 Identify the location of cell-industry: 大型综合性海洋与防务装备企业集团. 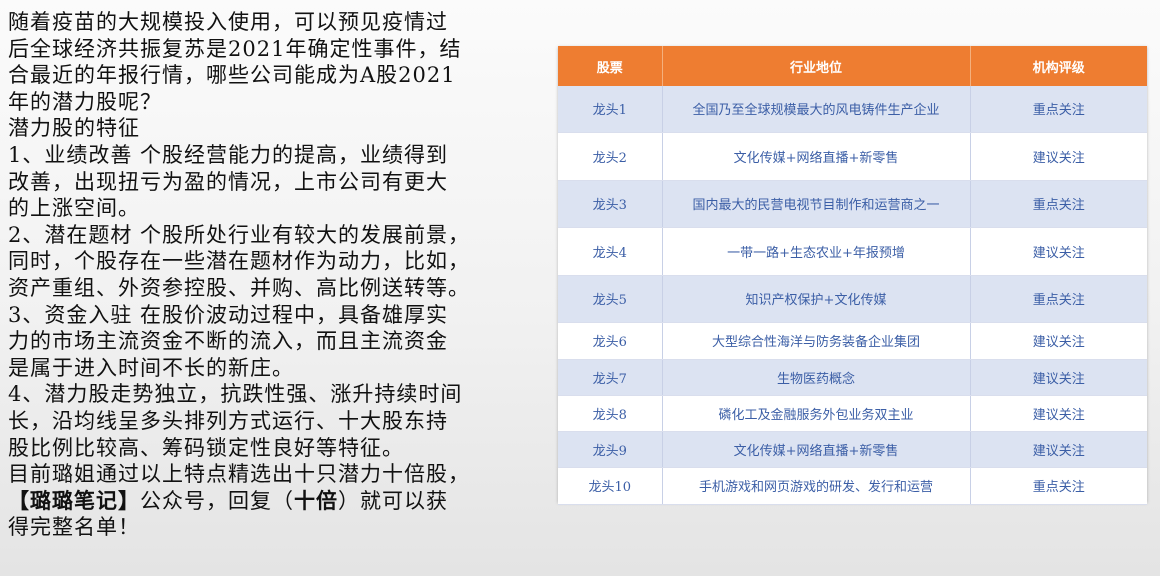
(816, 341).